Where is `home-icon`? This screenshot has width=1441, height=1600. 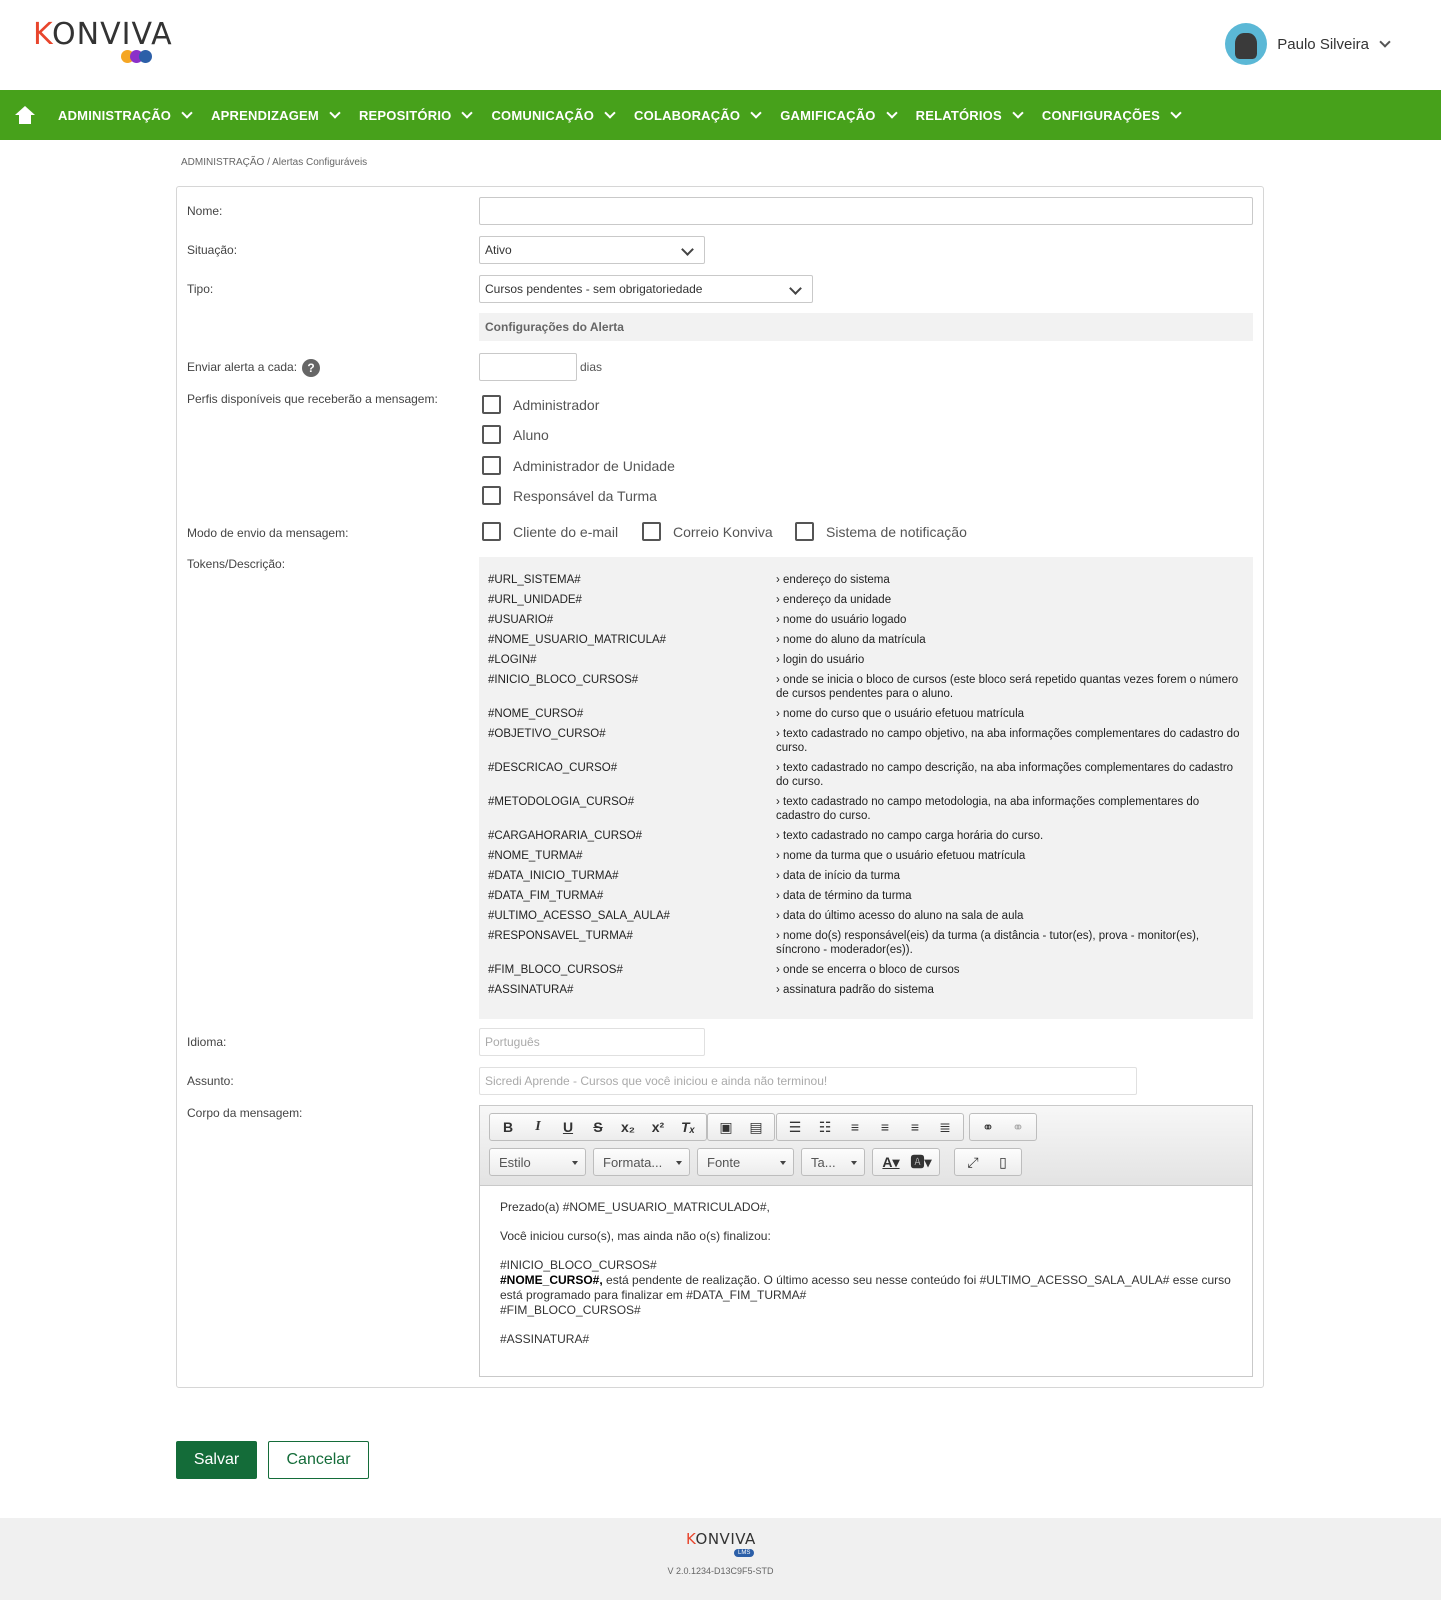 home-icon is located at coordinates (25, 115).